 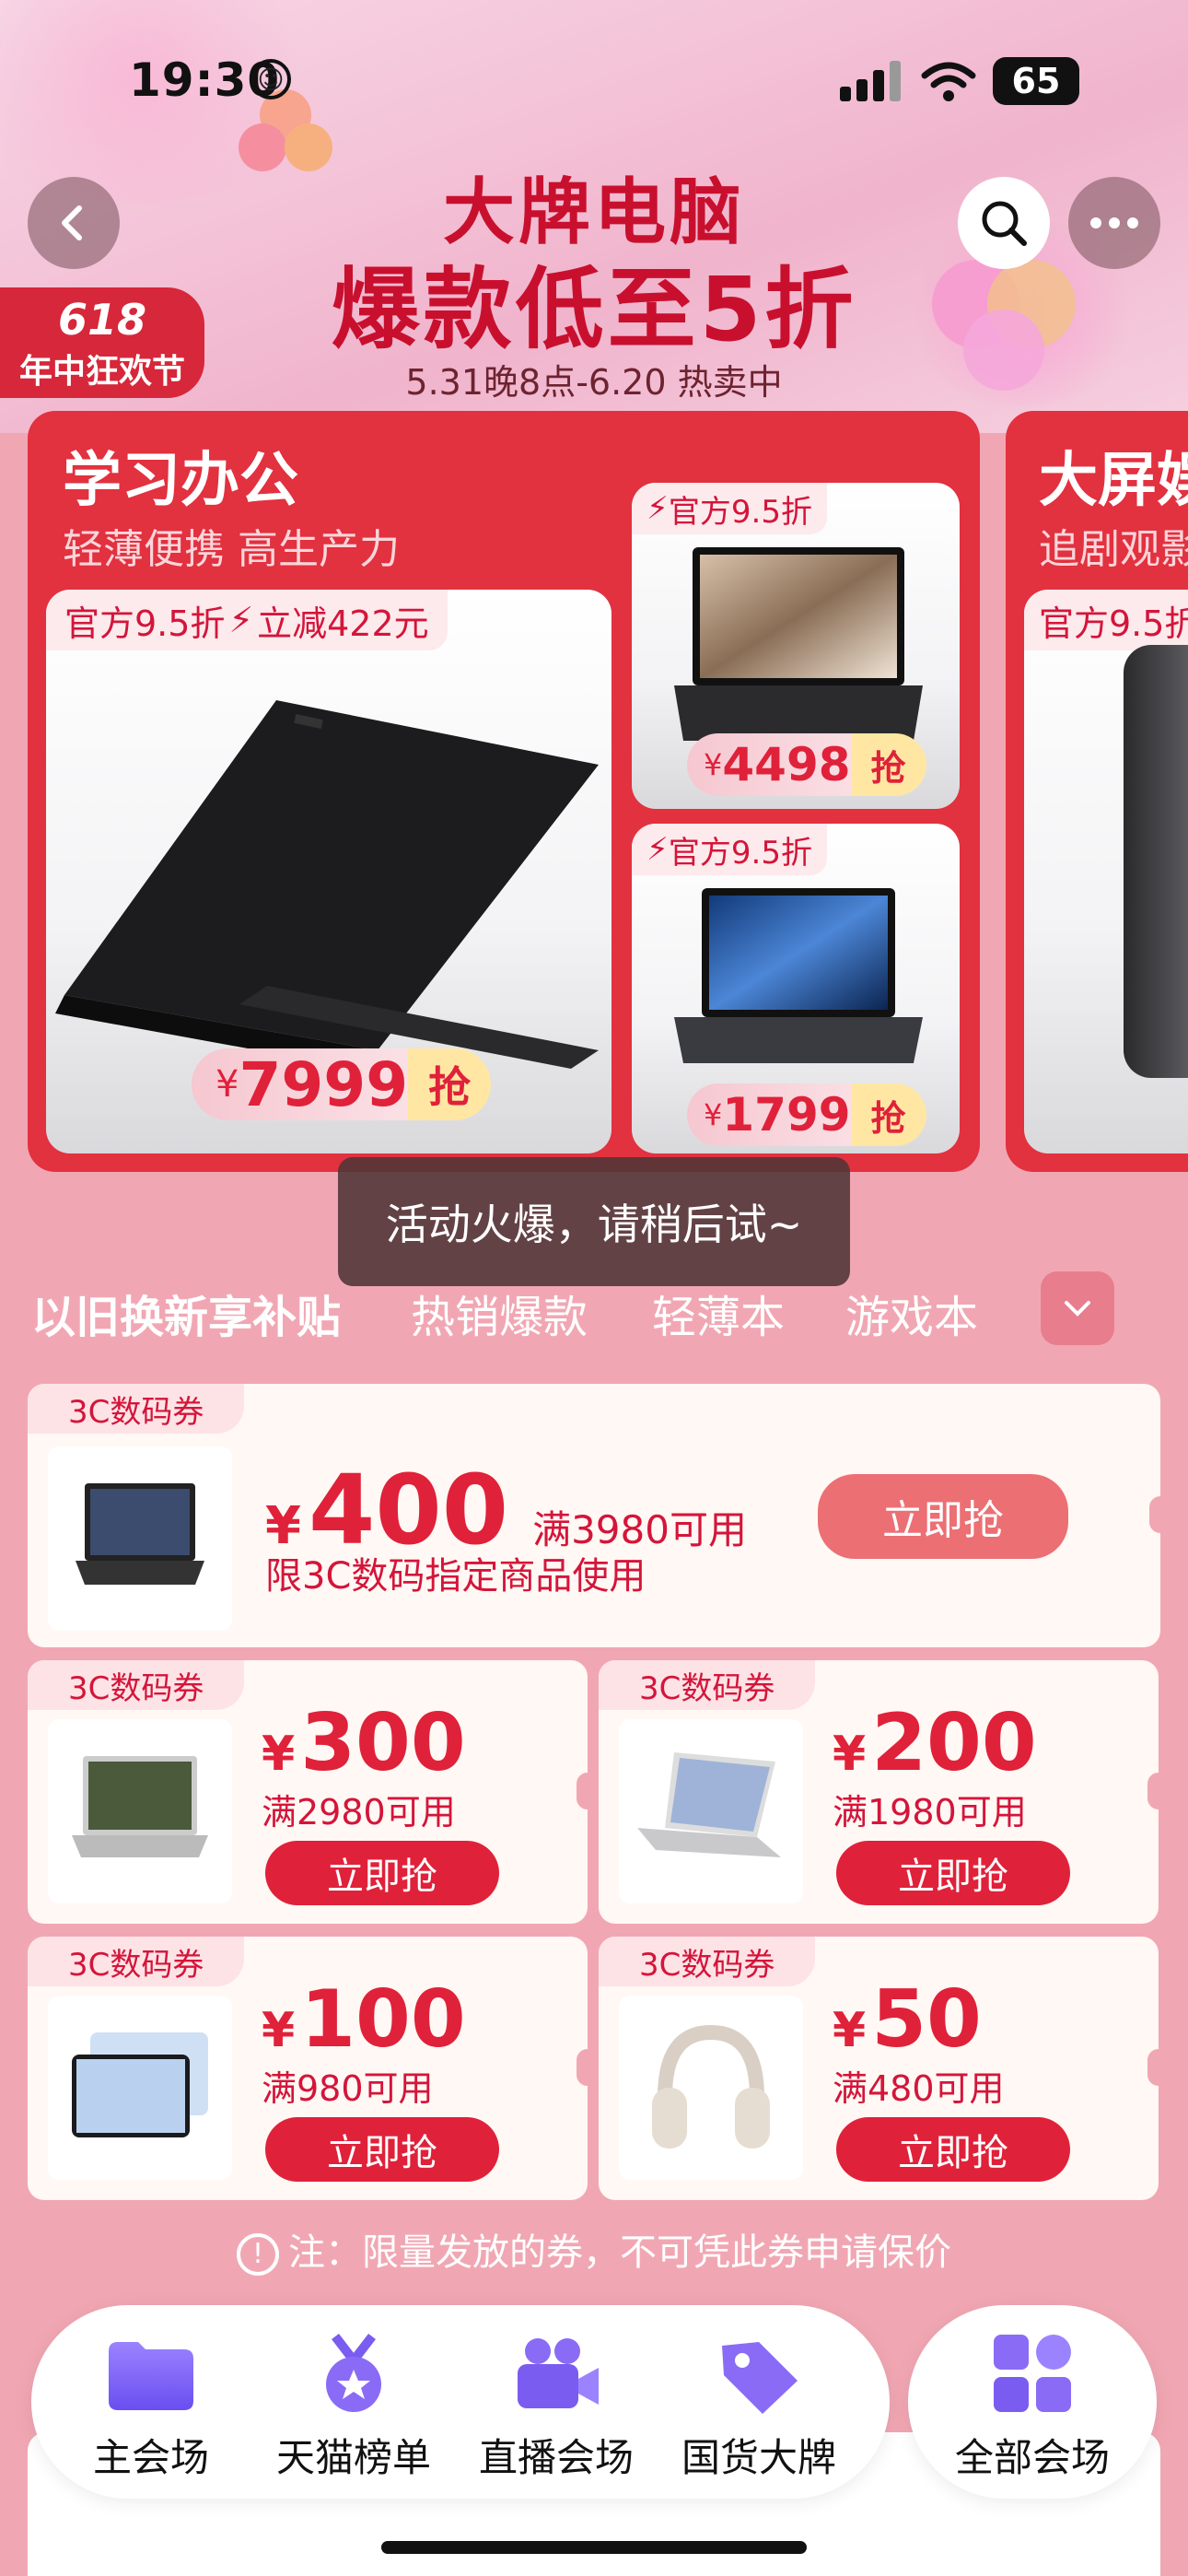 What do you see at coordinates (383, 1743) in the screenshot?
I see `coupon-value: 300` at bounding box center [383, 1743].